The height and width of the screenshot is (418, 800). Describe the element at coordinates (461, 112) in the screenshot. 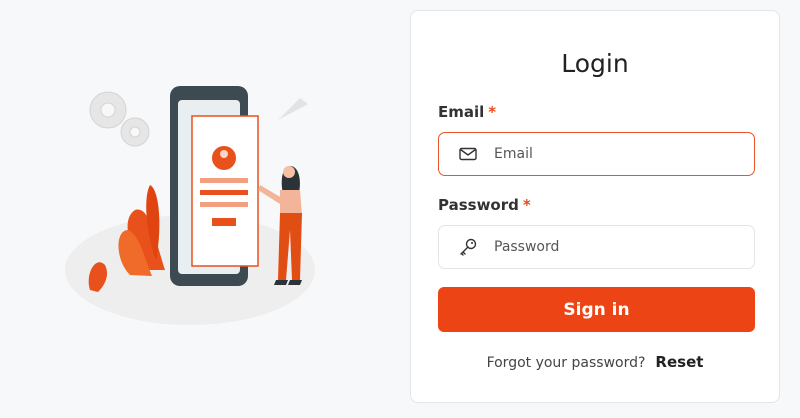

I see `email-label-text: Email` at that location.